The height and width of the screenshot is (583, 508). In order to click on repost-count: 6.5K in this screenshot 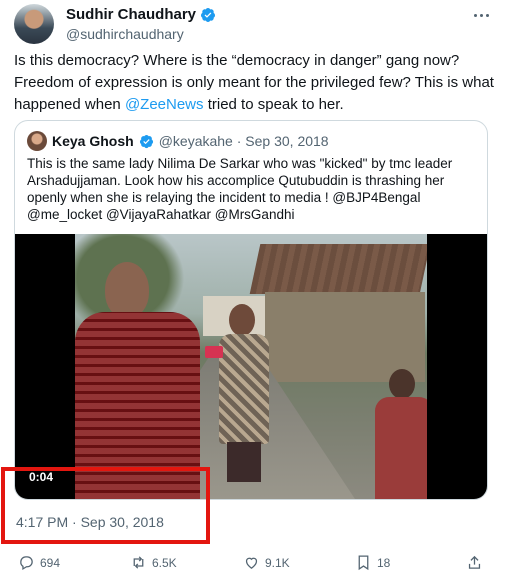, I will do `click(164, 562)`.